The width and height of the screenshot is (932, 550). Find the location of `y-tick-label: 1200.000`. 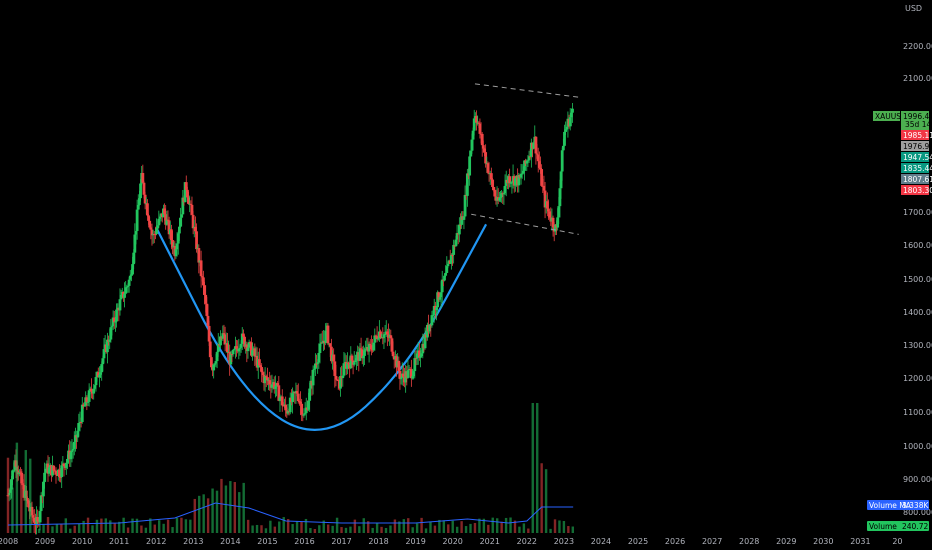

y-tick-label: 1200.000 is located at coordinates (917, 378).